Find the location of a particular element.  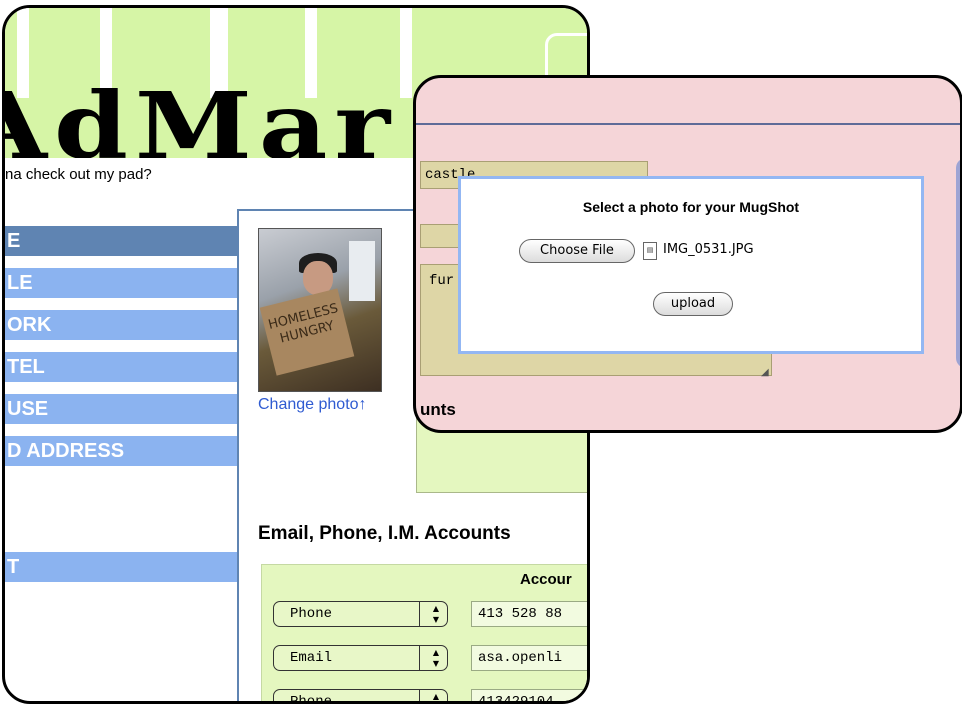

accounts-section-fragment: unts is located at coordinates (438, 409).